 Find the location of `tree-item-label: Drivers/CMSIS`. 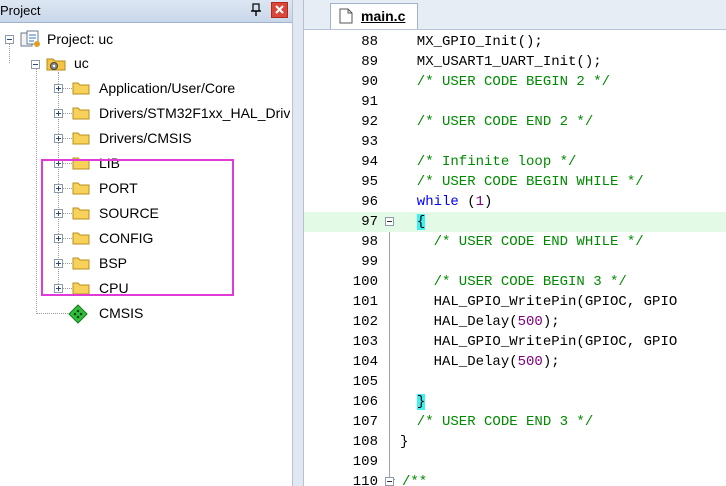

tree-item-label: Drivers/CMSIS is located at coordinates (145, 138).